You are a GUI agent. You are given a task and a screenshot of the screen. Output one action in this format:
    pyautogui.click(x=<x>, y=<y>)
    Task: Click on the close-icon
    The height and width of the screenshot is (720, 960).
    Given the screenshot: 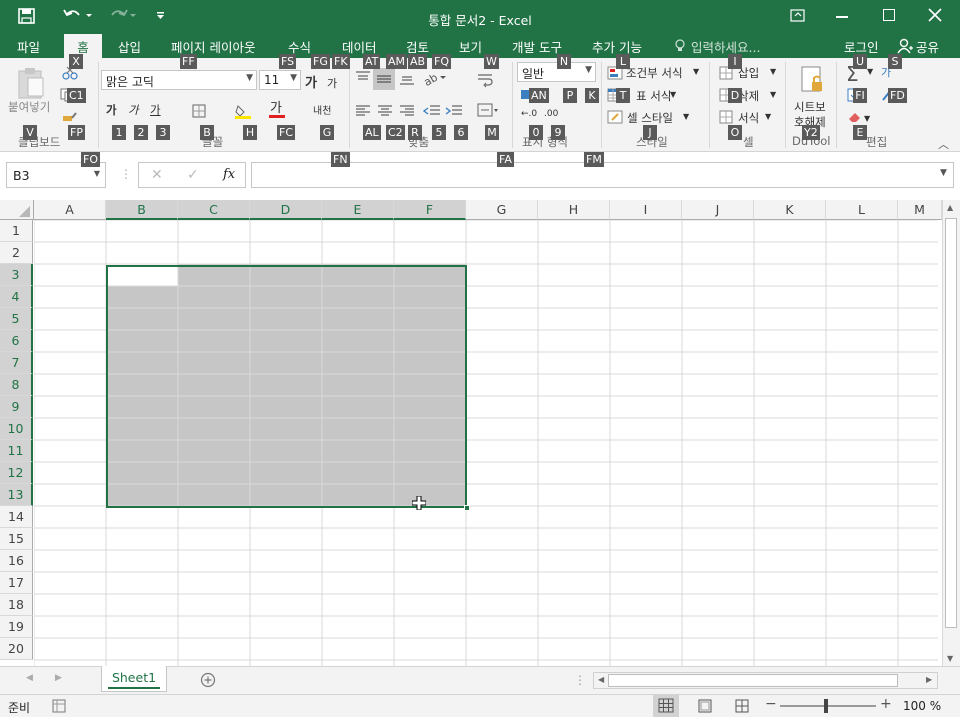 What is the action you would take?
    pyautogui.click(x=935, y=15)
    